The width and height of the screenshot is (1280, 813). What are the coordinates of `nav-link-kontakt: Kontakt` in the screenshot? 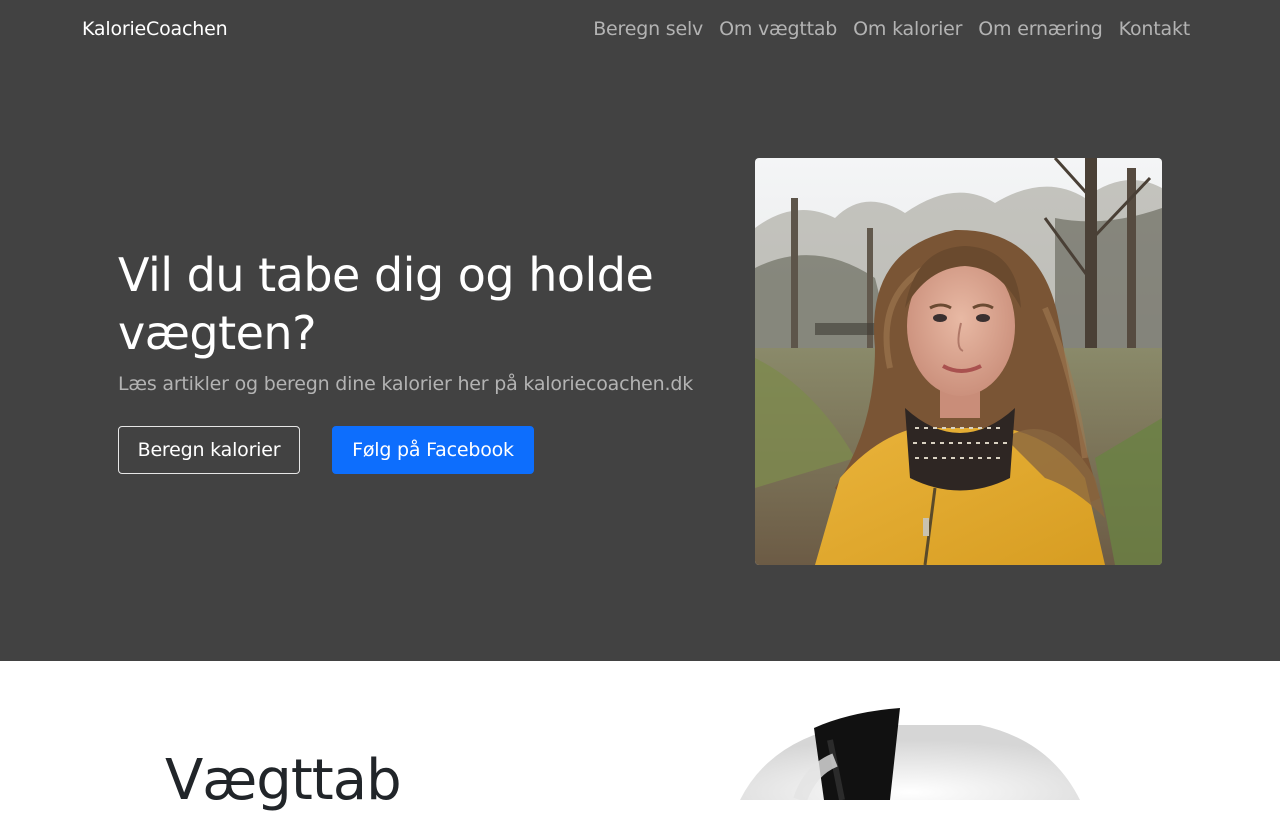 It's located at (1155, 29).